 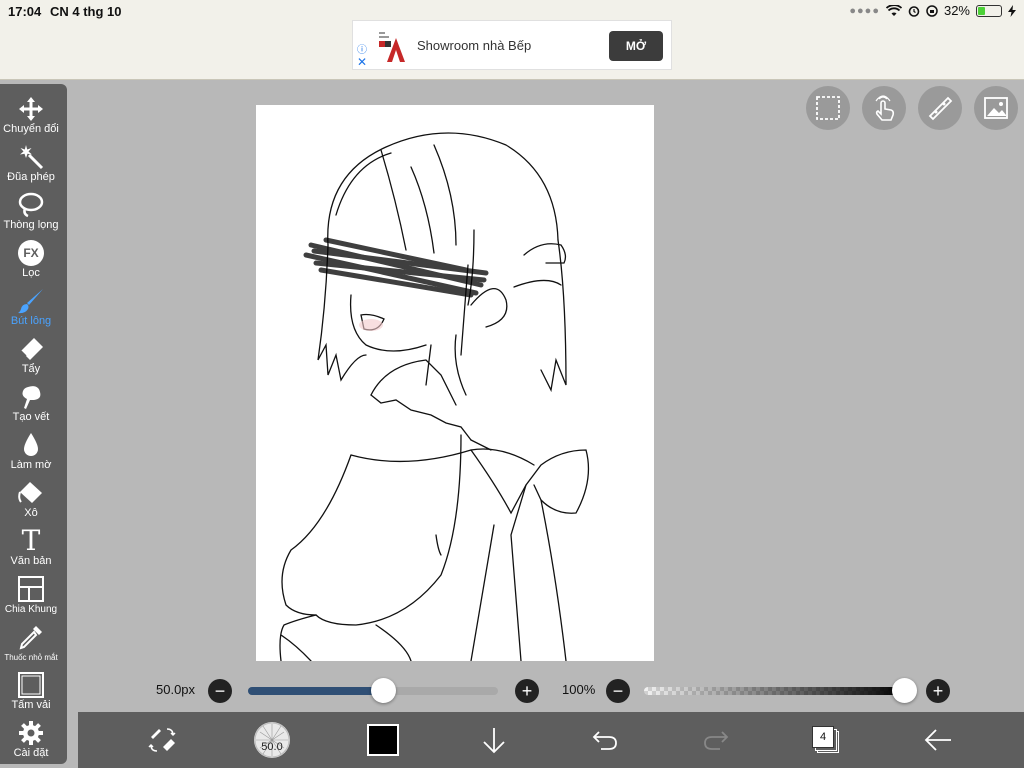 I want to click on canvas-icon, so click(x=31, y=685).